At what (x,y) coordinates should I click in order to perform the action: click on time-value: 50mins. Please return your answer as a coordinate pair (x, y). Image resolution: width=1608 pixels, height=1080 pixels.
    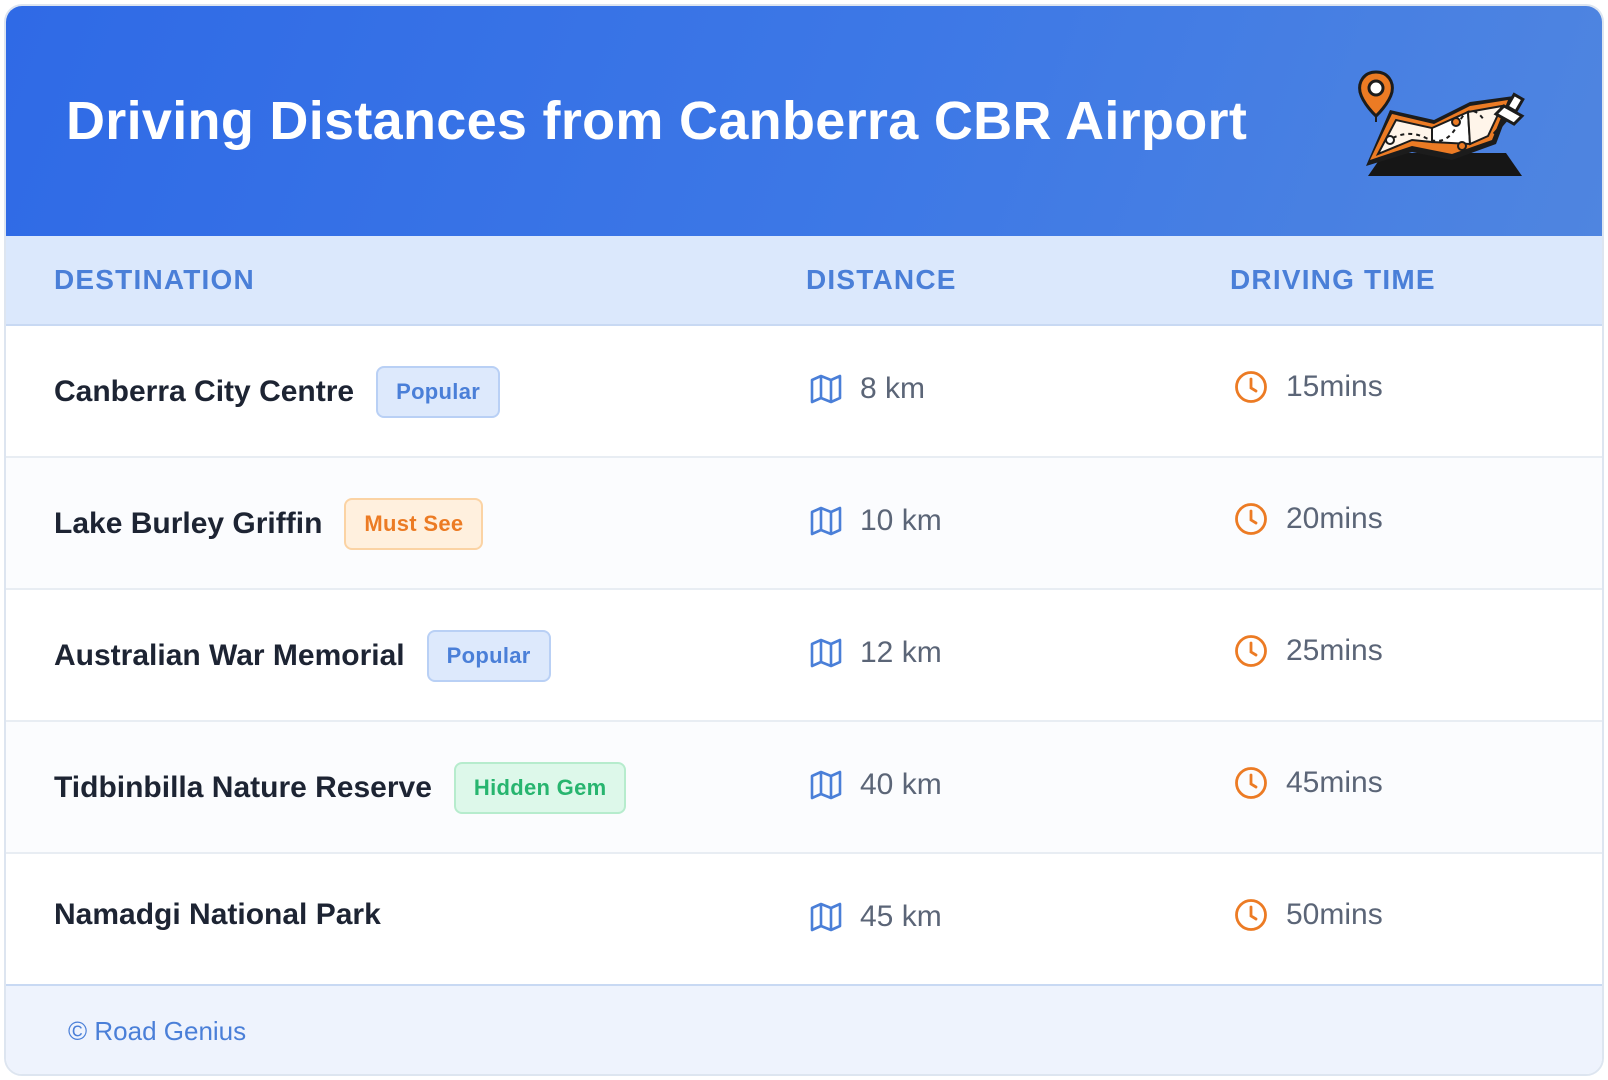
    Looking at the image, I should click on (1334, 914).